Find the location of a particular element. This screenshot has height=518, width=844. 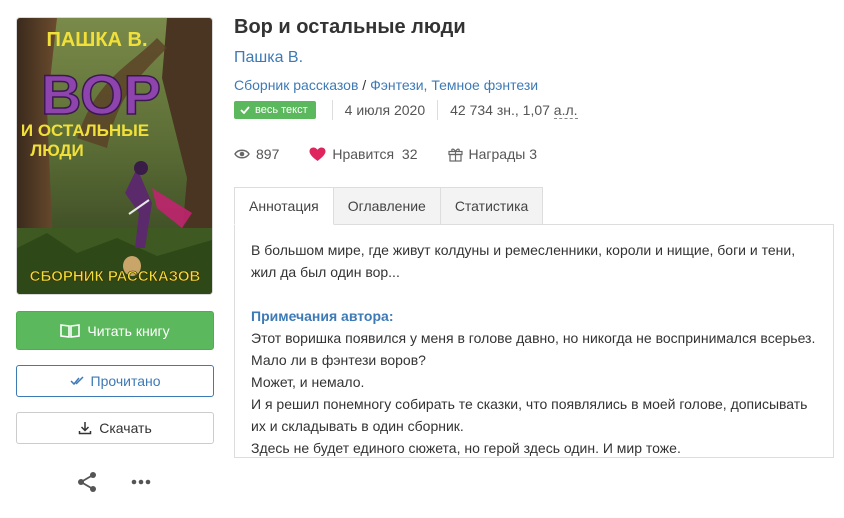

author-notes-title: Примечания автора: is located at coordinates (322, 316).